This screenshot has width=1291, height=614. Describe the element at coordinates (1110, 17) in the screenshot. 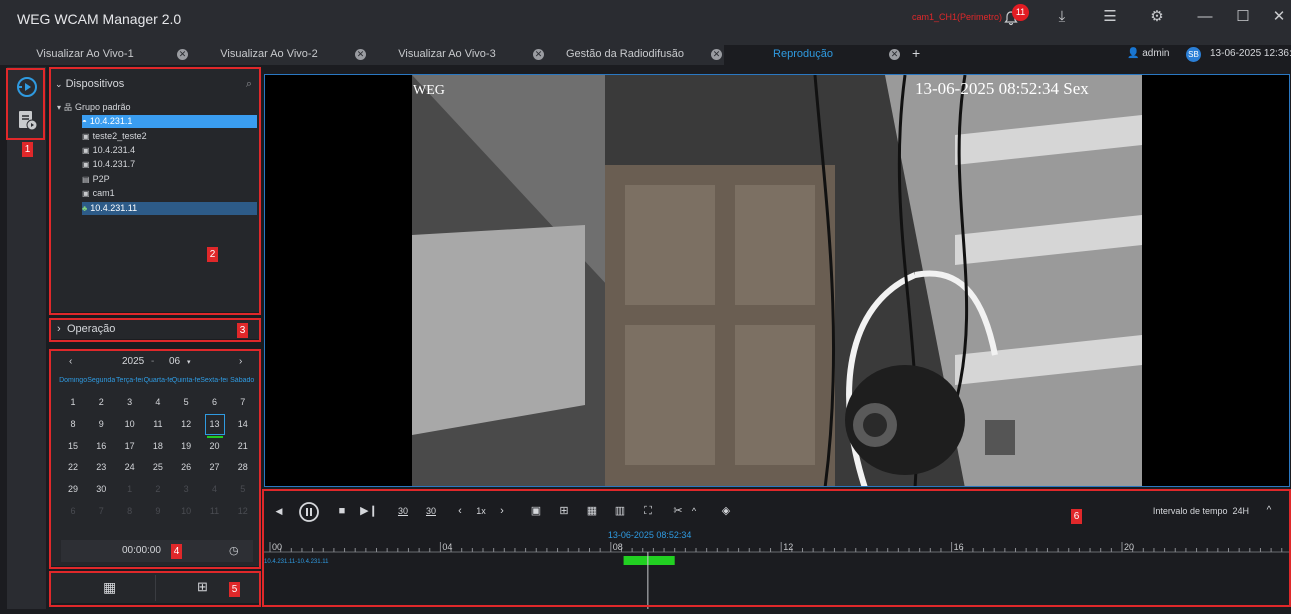

I see `menu-icon: ☰` at that location.